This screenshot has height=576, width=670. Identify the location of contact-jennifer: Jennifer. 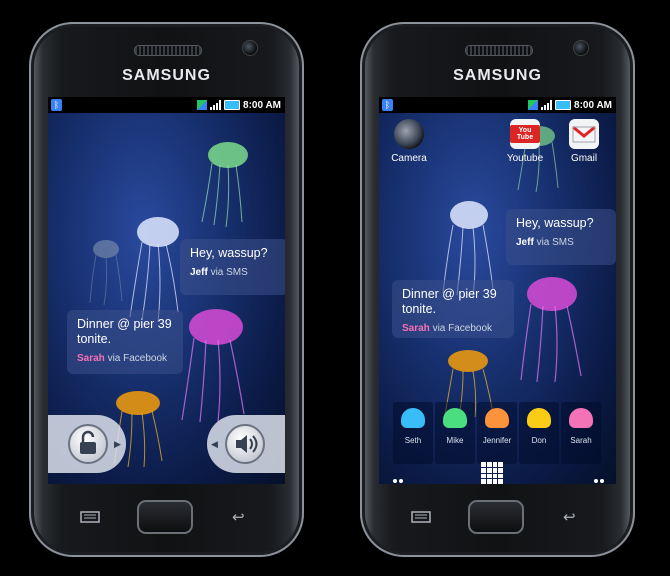
(497, 433).